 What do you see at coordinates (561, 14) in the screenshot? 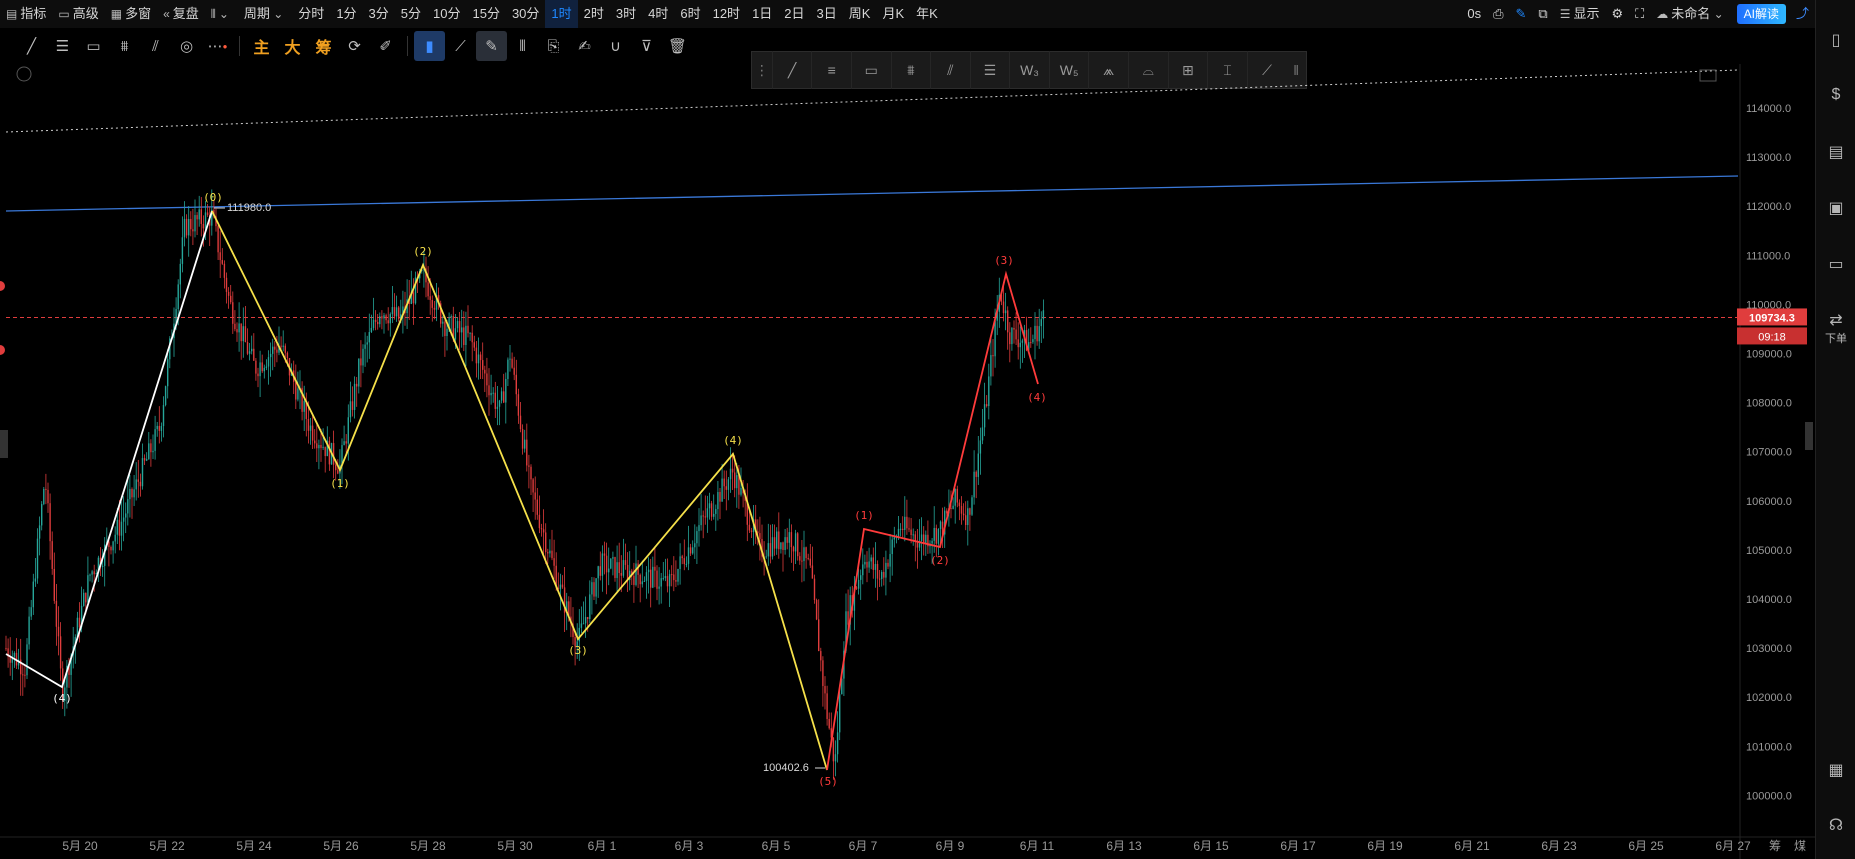
I see `timeframe-7: 1时` at bounding box center [561, 14].